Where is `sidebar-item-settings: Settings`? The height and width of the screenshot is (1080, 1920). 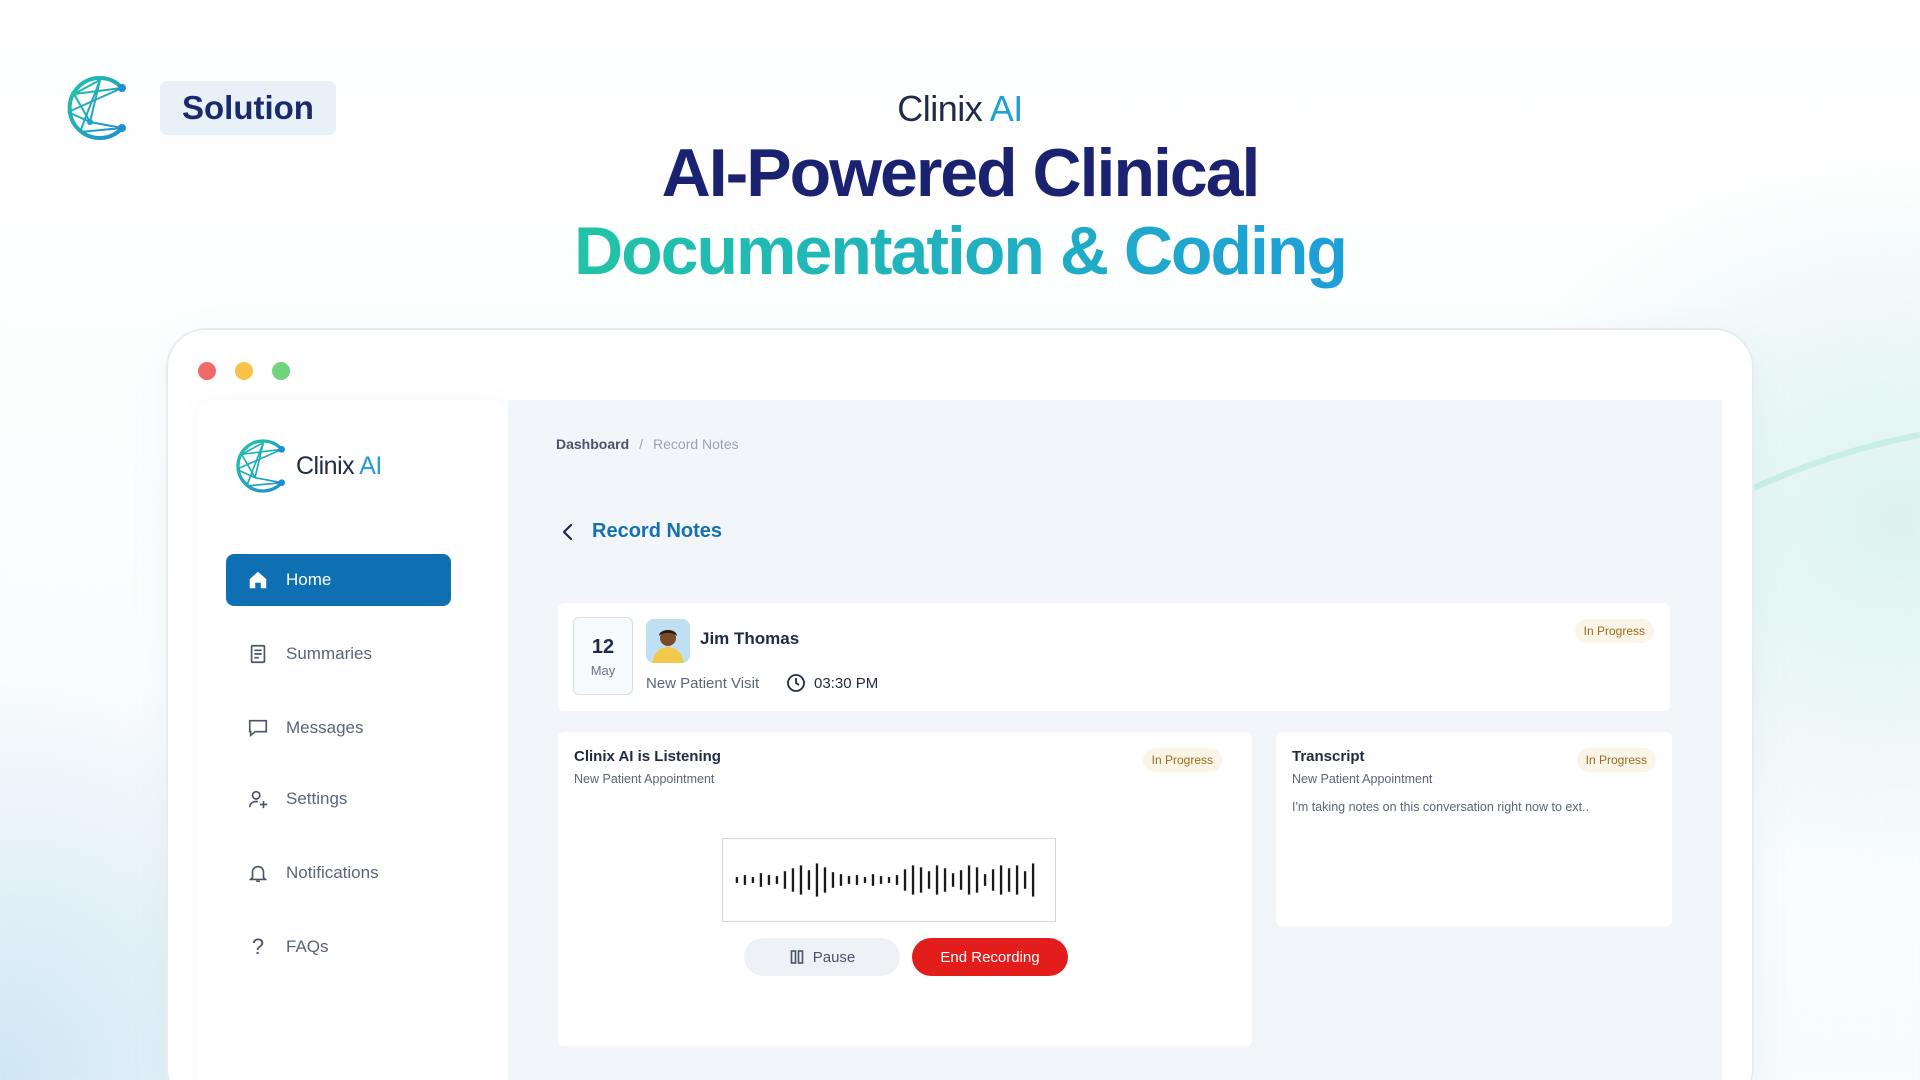
sidebar-item-settings: Settings is located at coordinates (338, 799).